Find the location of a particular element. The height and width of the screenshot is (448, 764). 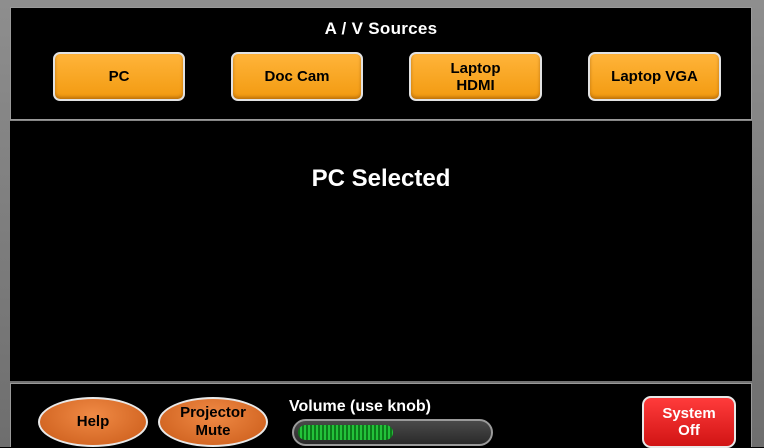

source-laptop-vga-button: Laptop VGA is located at coordinates (654, 76).